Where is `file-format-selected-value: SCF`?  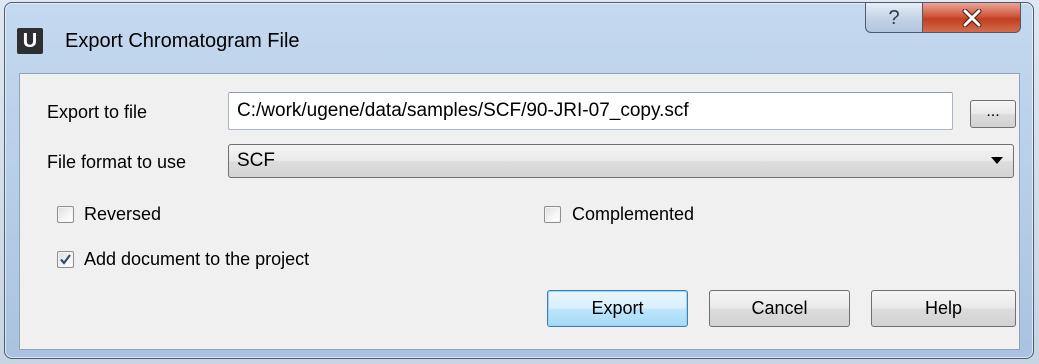 file-format-selected-value: SCF is located at coordinates (256, 160).